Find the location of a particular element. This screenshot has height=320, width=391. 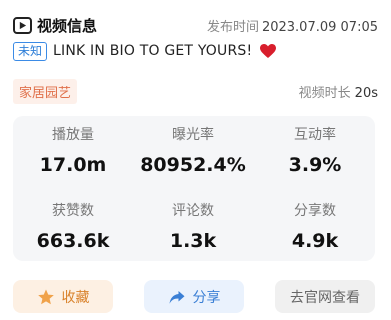

header: 视频信息 发布时间 2023.07.09 07:05 is located at coordinates (195, 25).